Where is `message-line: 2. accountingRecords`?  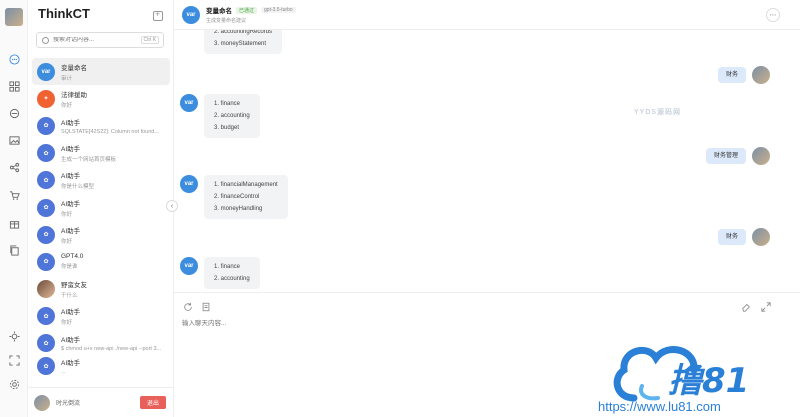
message-line: 2. accountingRecords is located at coordinates (243, 32).